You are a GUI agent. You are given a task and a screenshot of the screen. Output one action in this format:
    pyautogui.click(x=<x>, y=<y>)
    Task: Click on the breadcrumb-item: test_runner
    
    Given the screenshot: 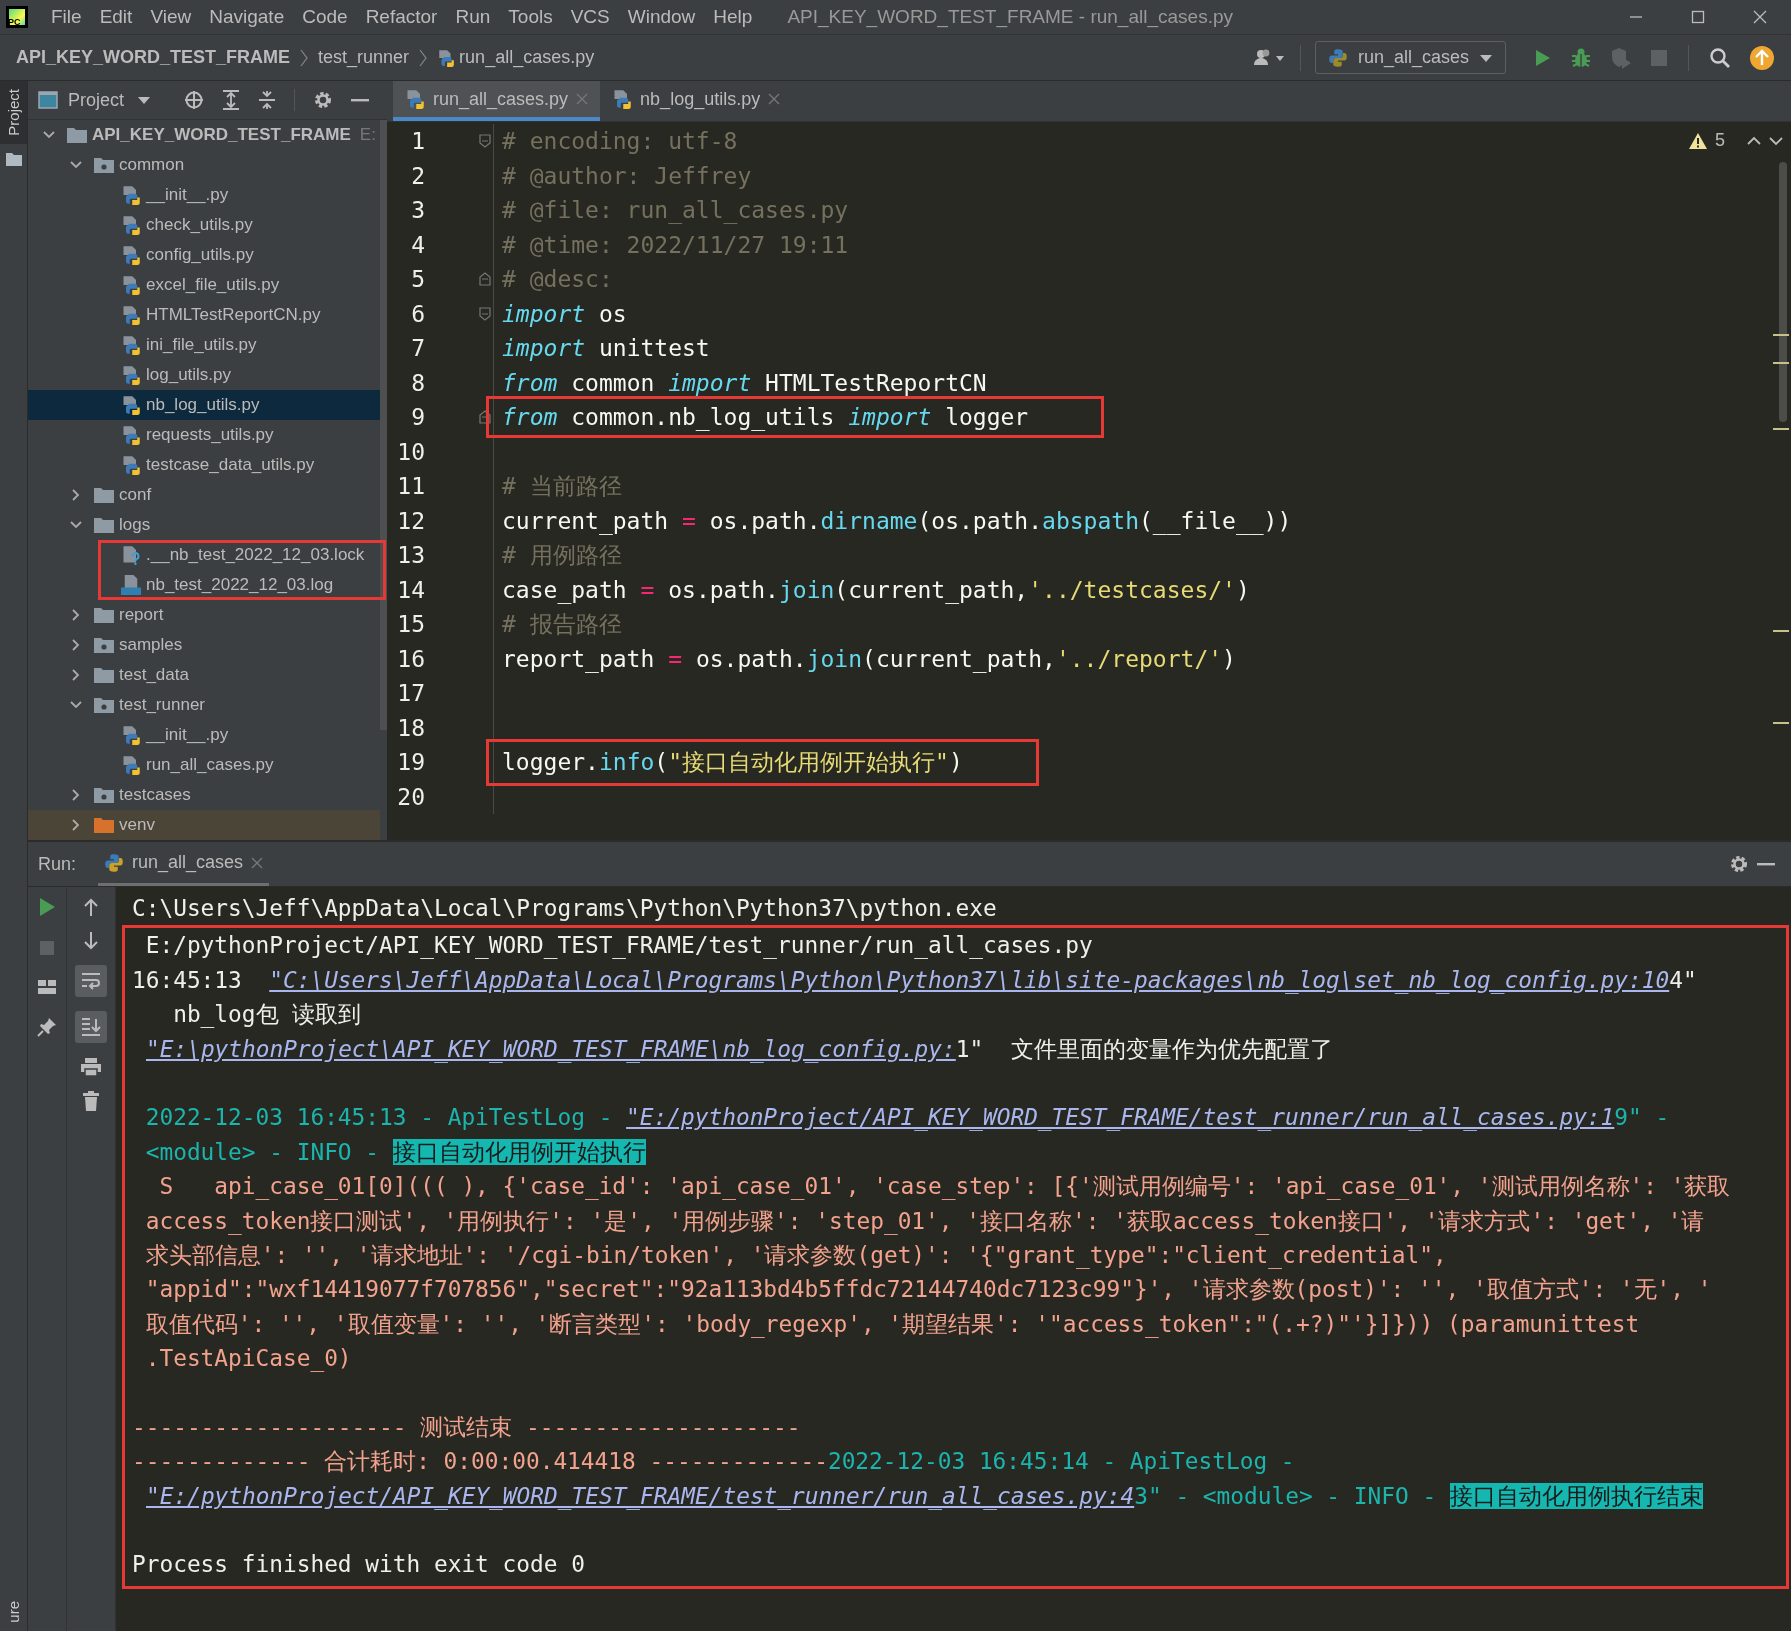 What is the action you would take?
    pyautogui.click(x=364, y=57)
    